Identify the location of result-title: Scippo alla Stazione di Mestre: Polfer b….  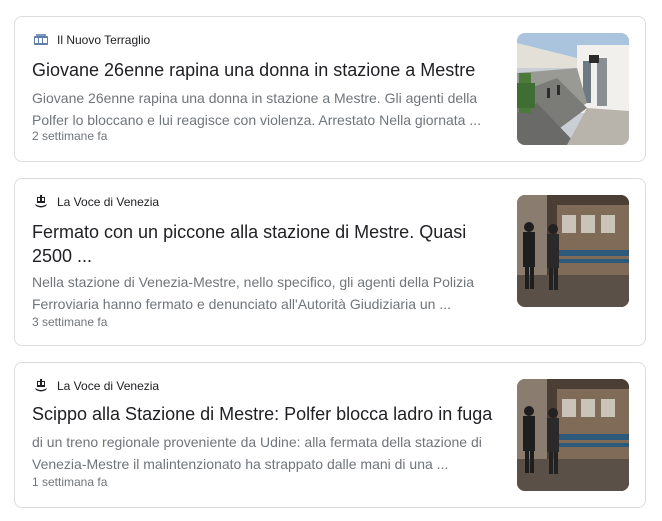
(267, 414).